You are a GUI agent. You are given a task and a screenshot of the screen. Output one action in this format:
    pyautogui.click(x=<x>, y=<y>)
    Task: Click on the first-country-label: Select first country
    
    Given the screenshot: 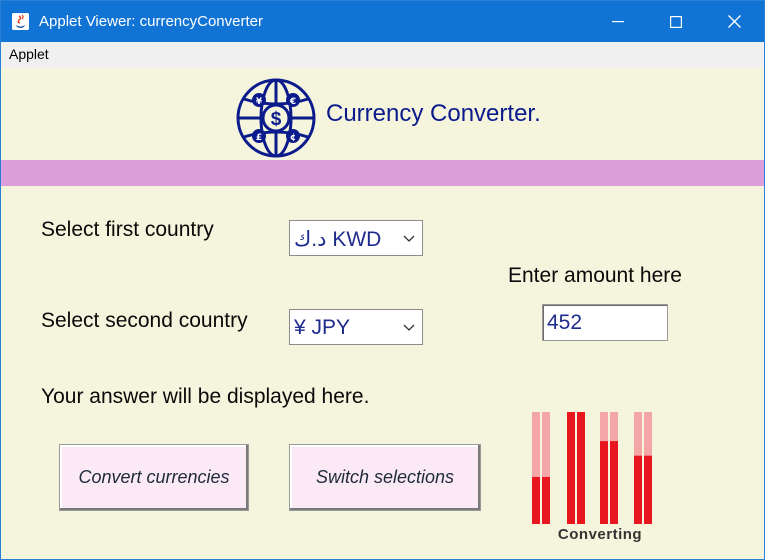 What is the action you would take?
    pyautogui.click(x=127, y=229)
    